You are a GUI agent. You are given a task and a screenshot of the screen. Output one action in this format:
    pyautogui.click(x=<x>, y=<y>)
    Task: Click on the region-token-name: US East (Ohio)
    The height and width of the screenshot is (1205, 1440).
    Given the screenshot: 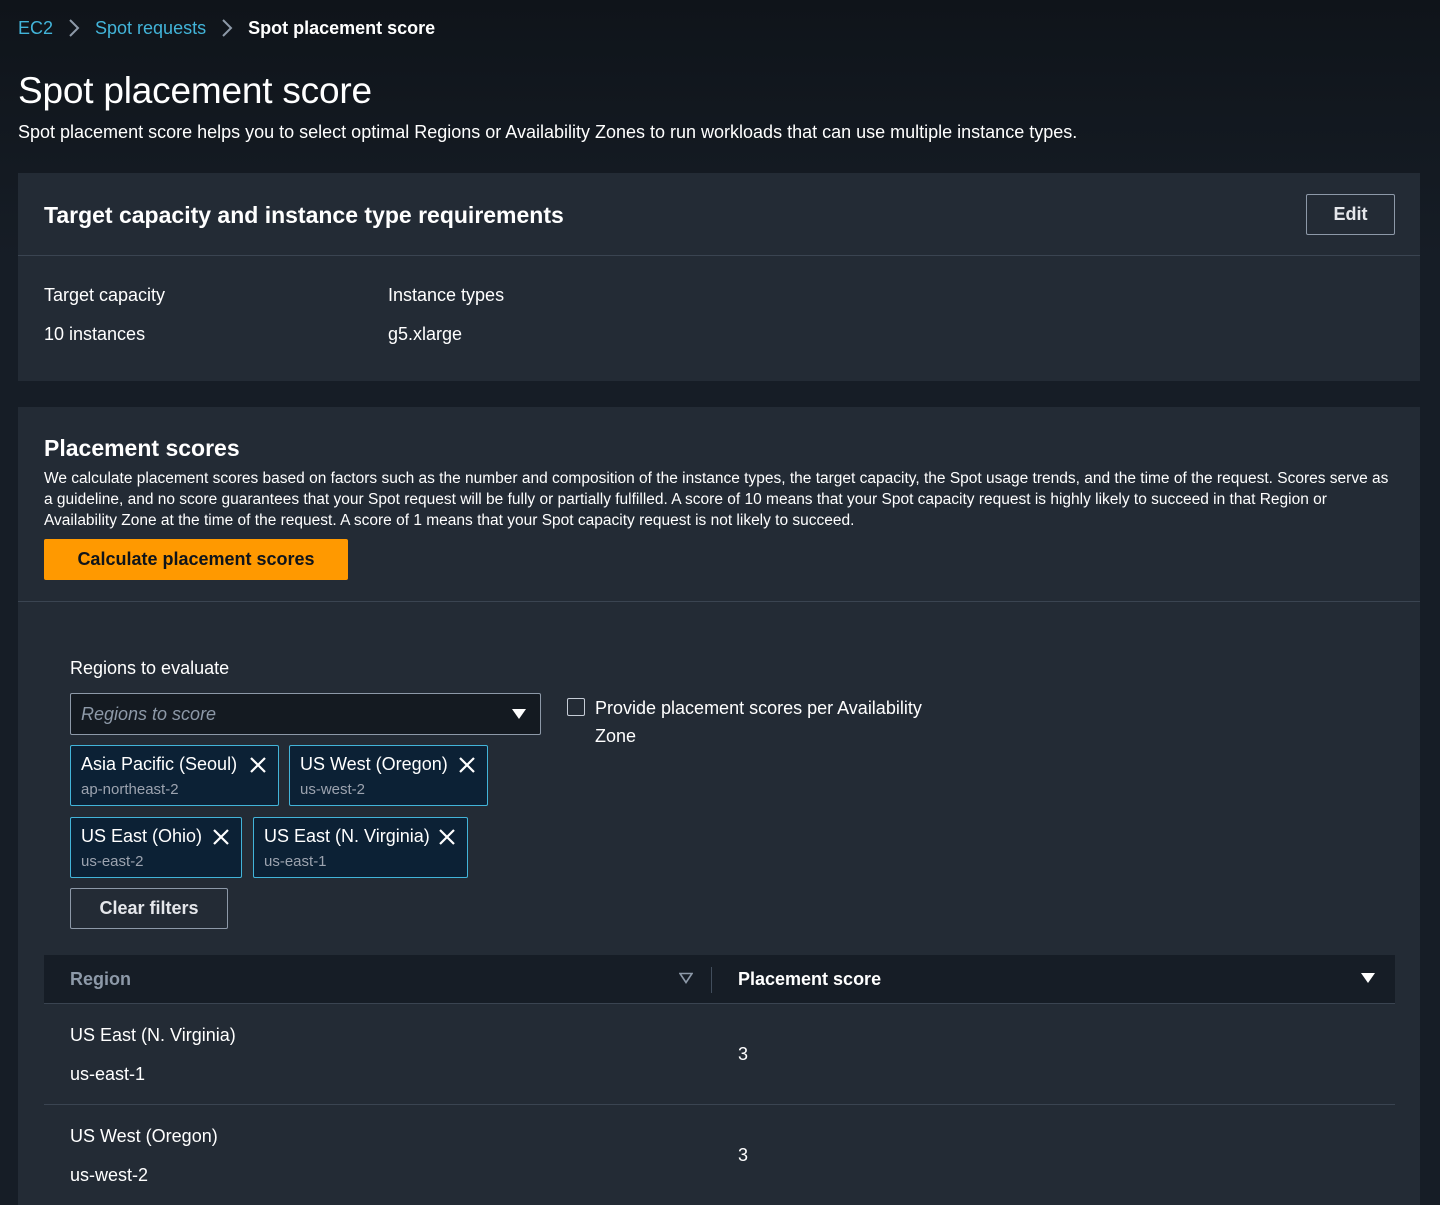 What is the action you would take?
    pyautogui.click(x=142, y=836)
    